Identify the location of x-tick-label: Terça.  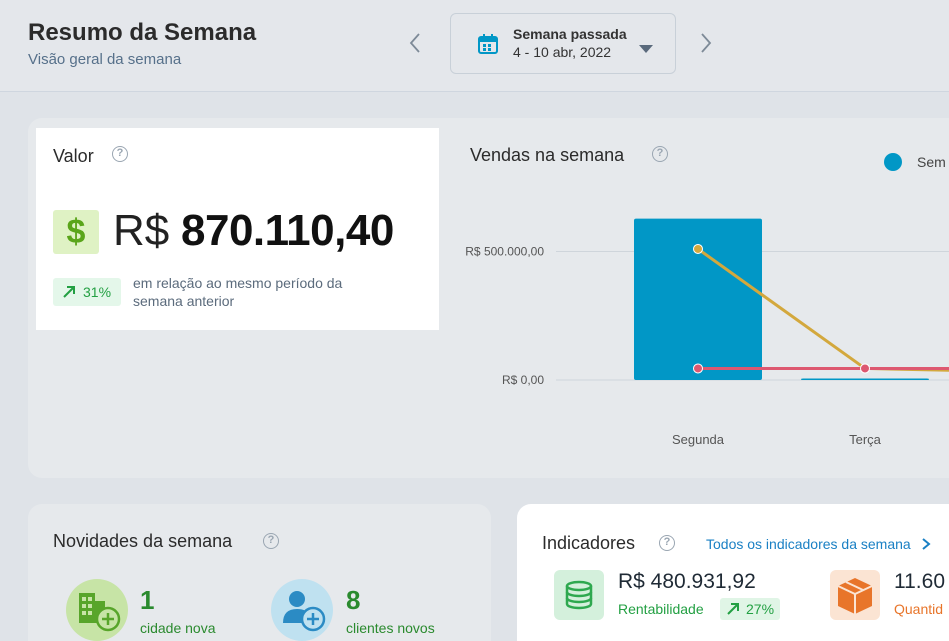
(865, 439).